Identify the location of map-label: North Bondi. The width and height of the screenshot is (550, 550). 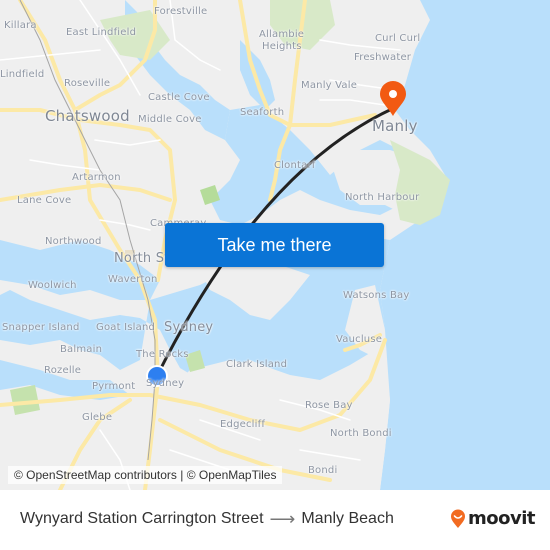
(361, 433).